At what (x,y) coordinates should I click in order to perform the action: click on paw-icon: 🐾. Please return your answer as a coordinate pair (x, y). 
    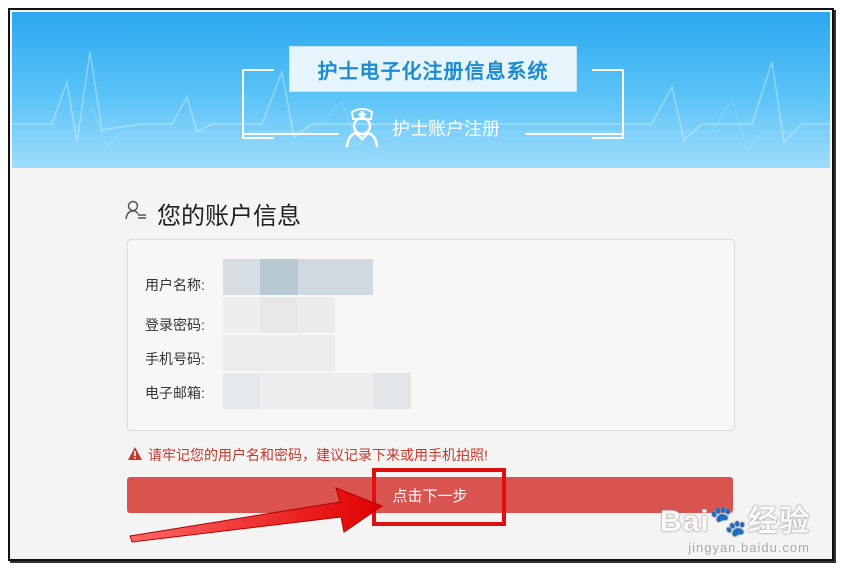
    Looking at the image, I should click on (728, 521).